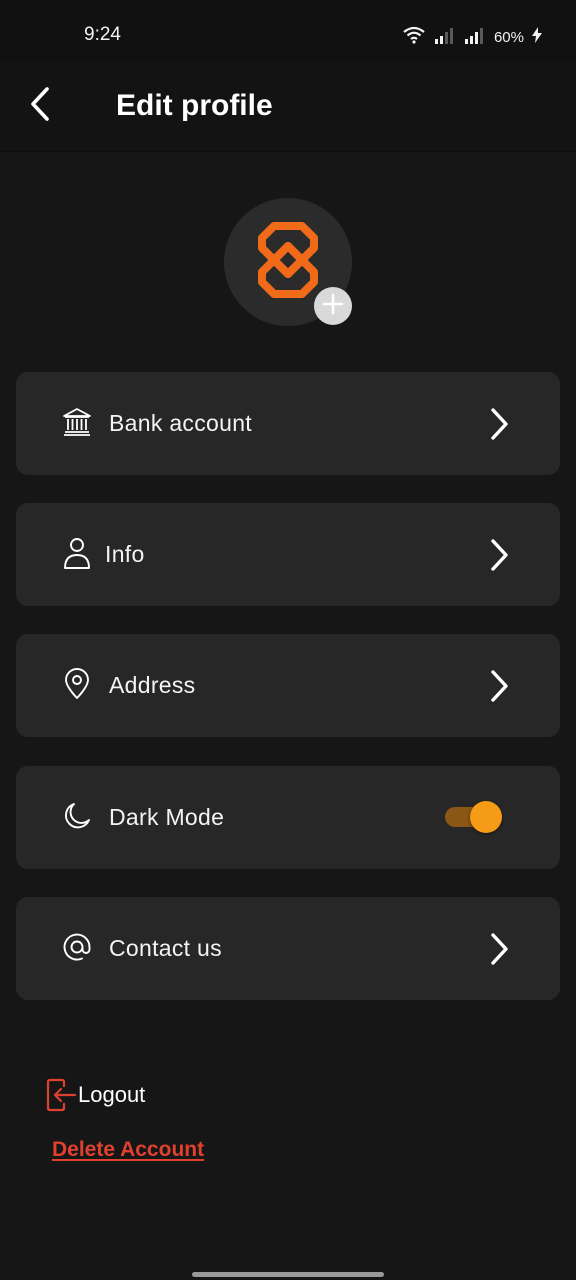 Image resolution: width=576 pixels, height=1280 pixels. I want to click on menu-item-address: Address, so click(288, 685).